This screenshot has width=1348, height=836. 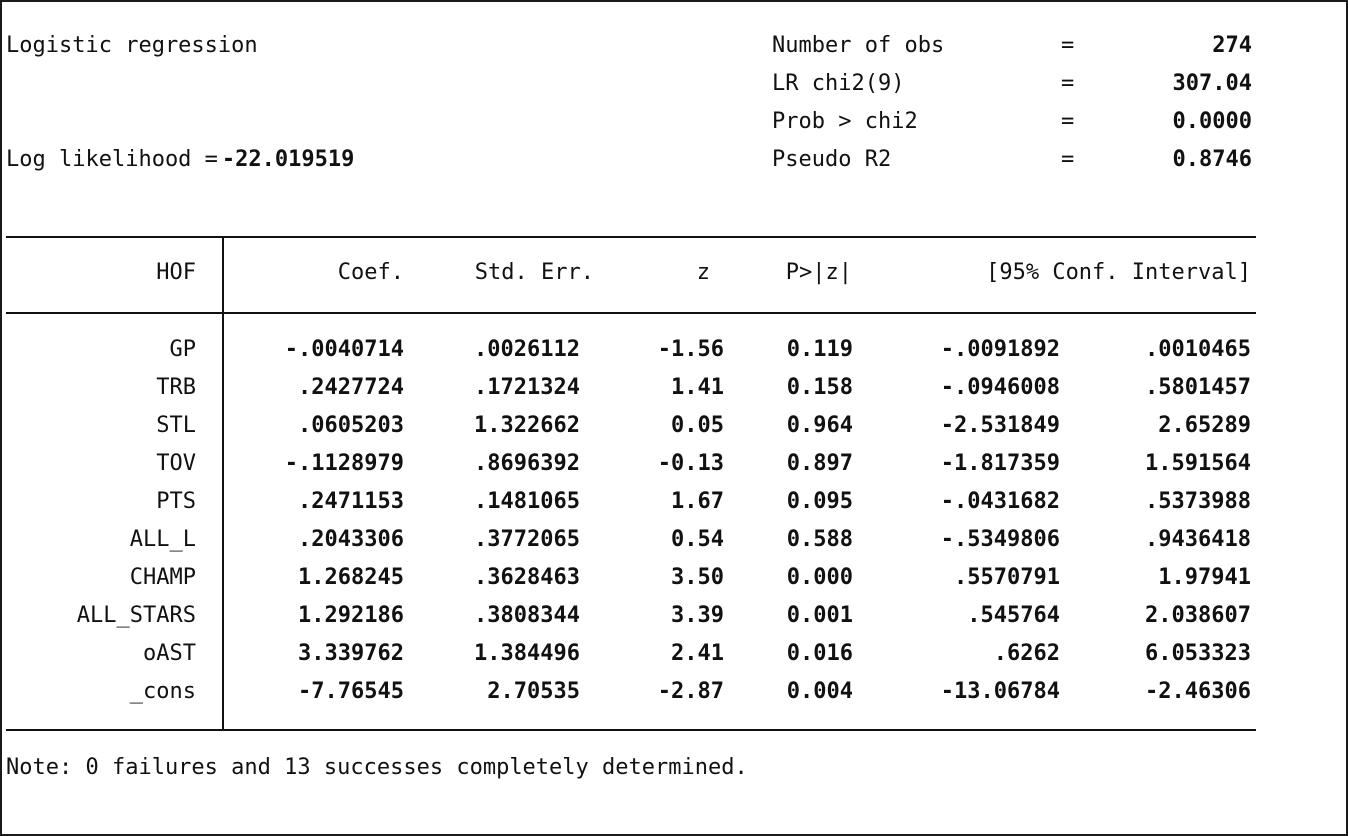 I want to click on cell-coef: .2471153, so click(x=351, y=501).